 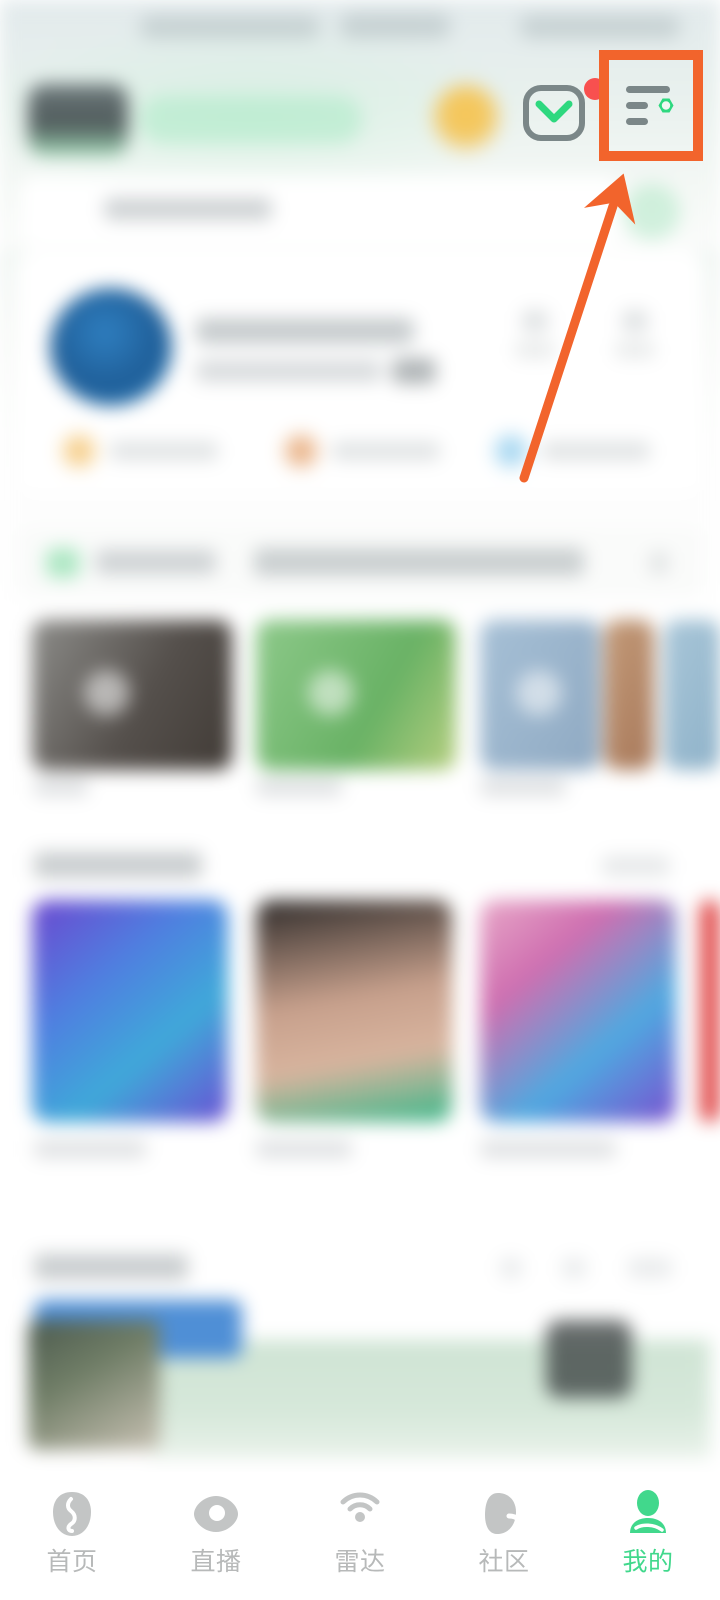 I want to click on announcement-text, so click(x=419, y=562).